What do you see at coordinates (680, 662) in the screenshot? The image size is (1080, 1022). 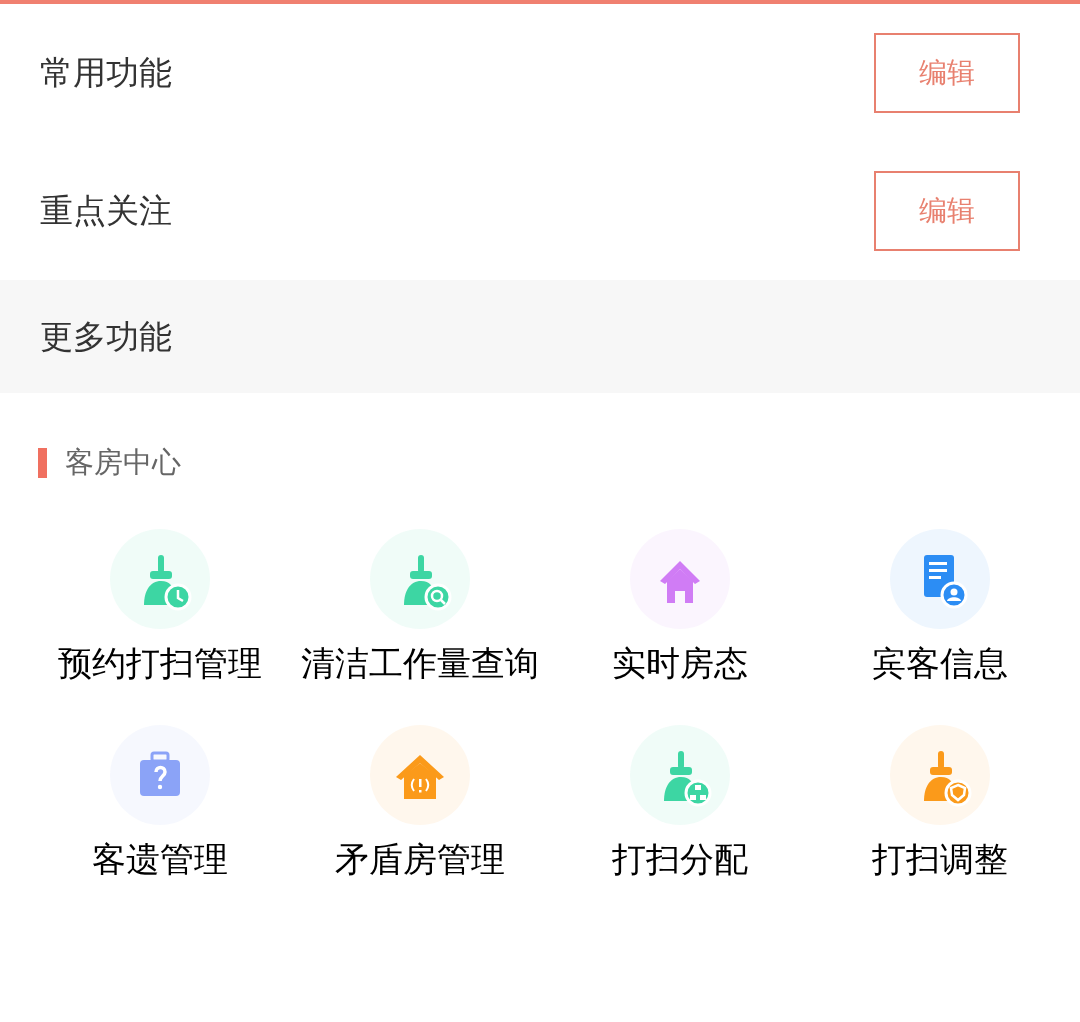 I see `feature-label: 实时房态` at bounding box center [680, 662].